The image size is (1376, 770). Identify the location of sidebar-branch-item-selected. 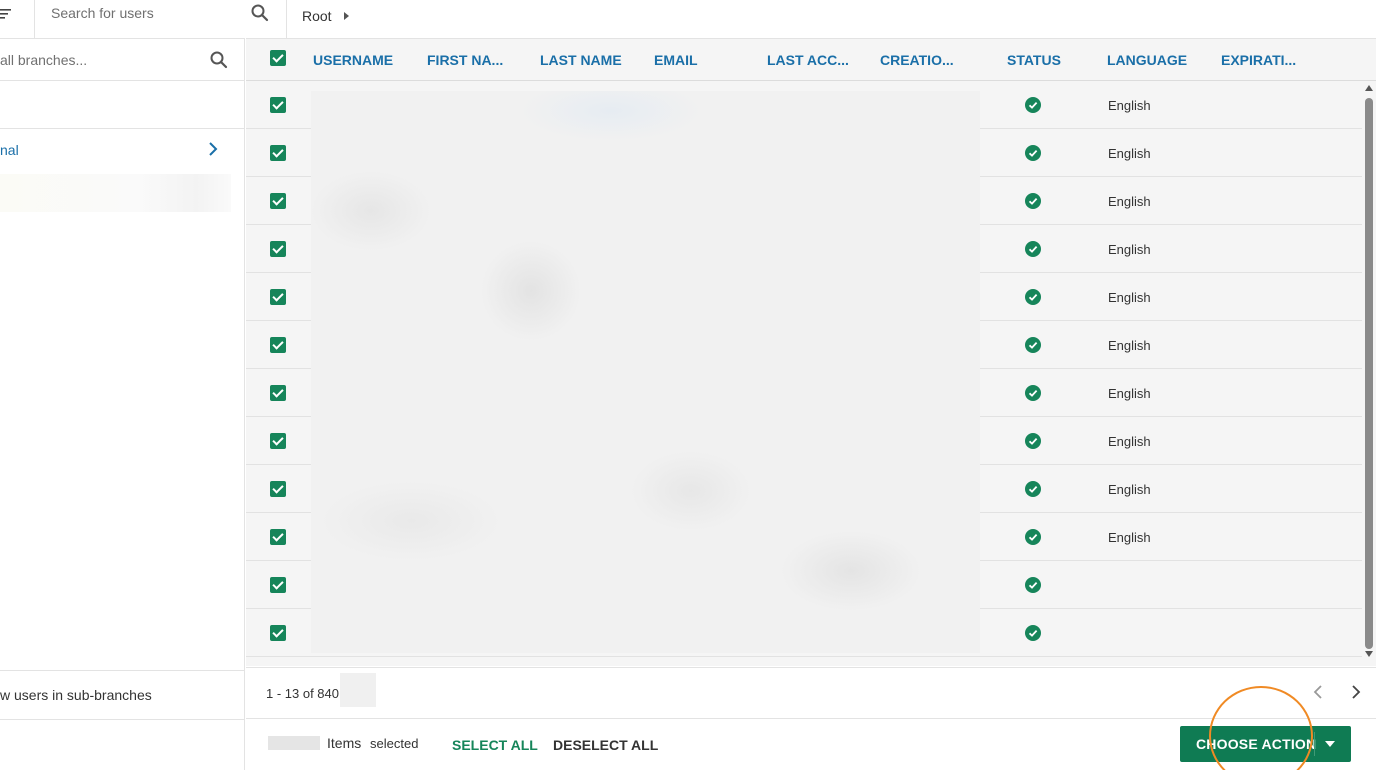
(115, 193).